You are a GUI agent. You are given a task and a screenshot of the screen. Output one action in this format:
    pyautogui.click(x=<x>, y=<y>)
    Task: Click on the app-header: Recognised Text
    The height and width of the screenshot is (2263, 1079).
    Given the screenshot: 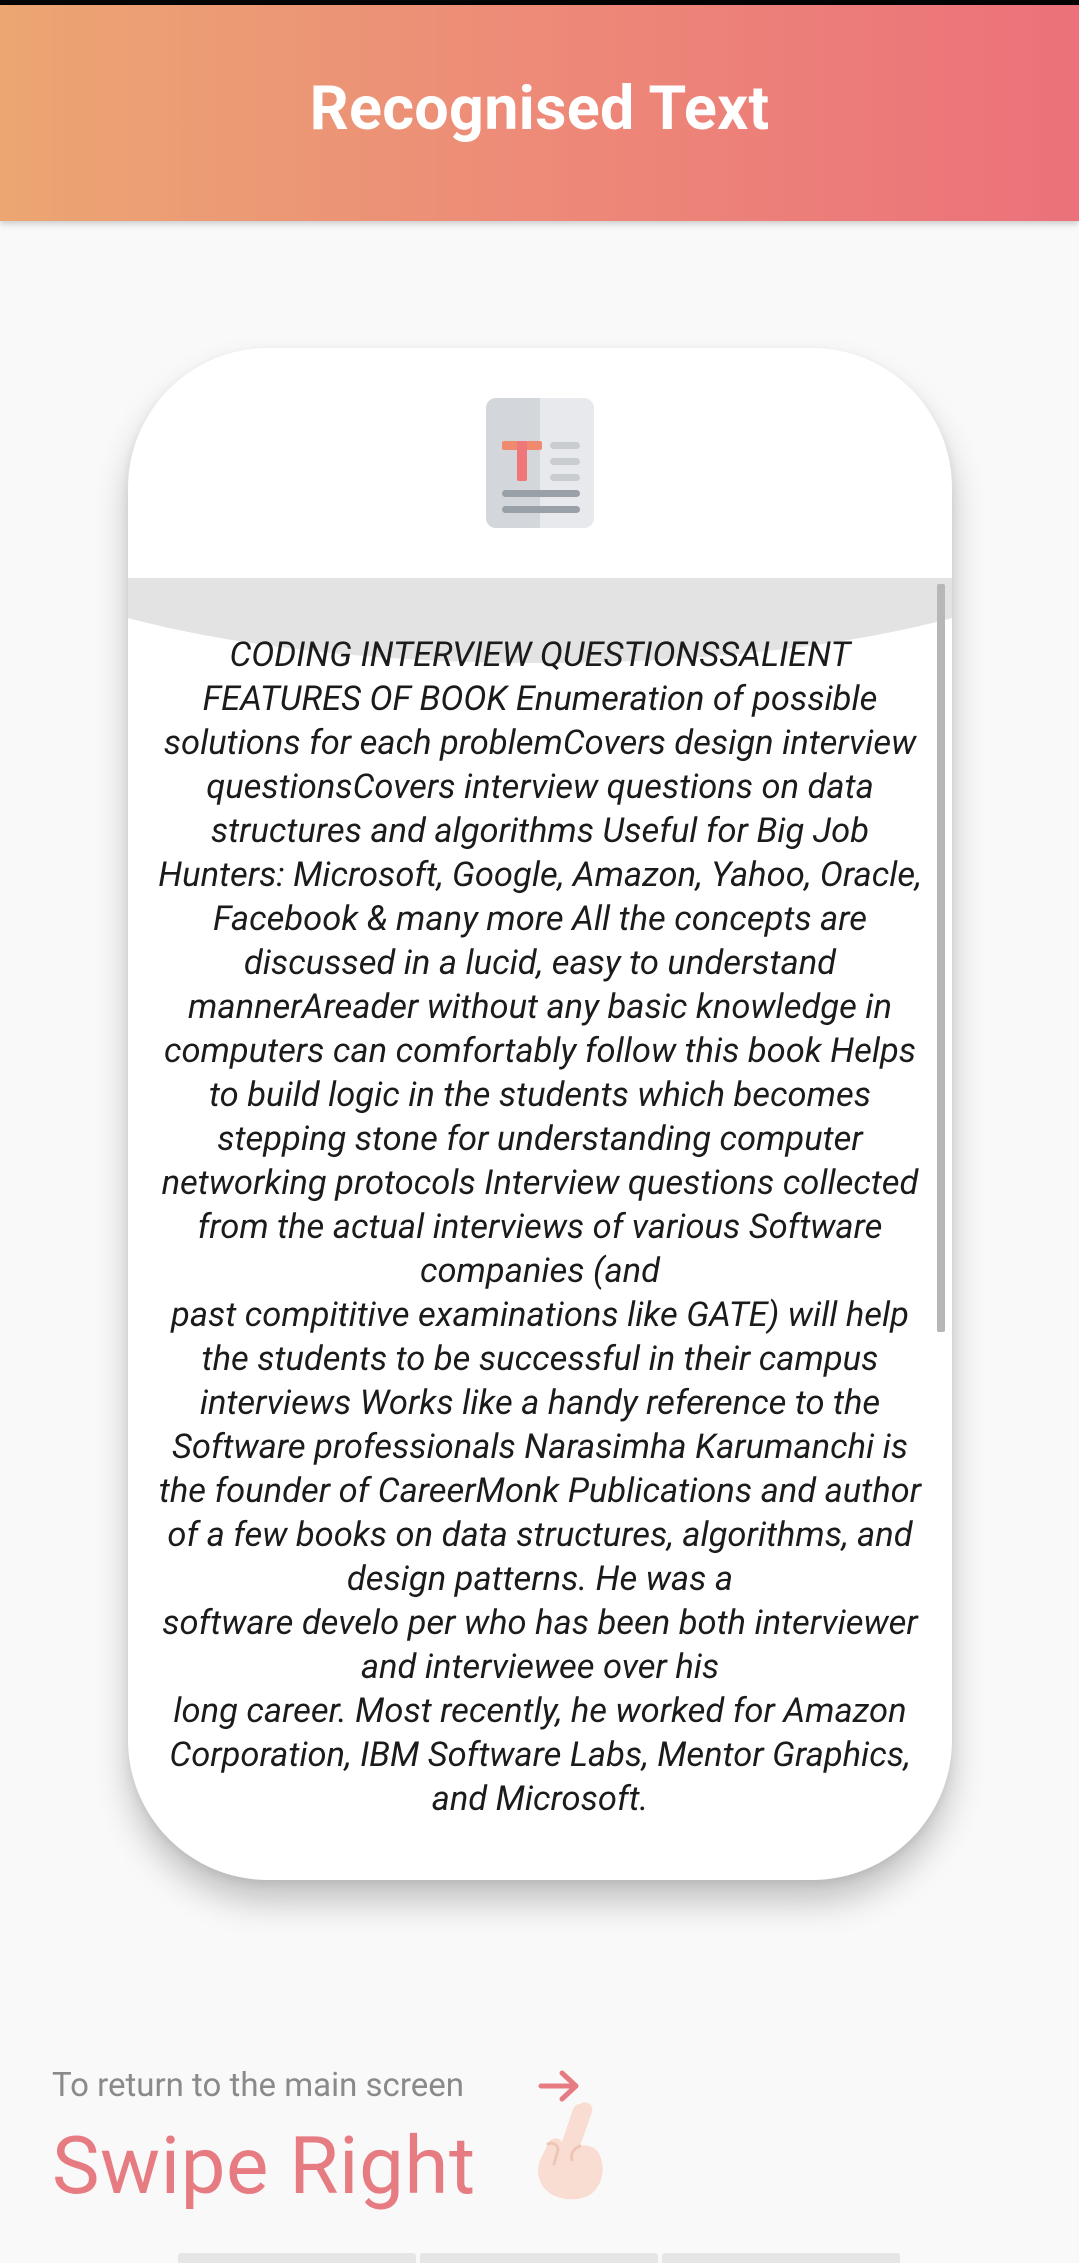 What is the action you would take?
    pyautogui.click(x=539, y=113)
    